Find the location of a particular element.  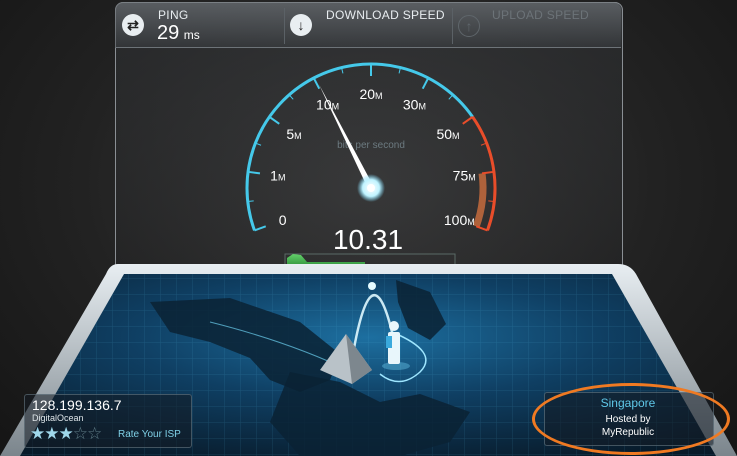

speed-readout: 10.31 is located at coordinates (368, 239).